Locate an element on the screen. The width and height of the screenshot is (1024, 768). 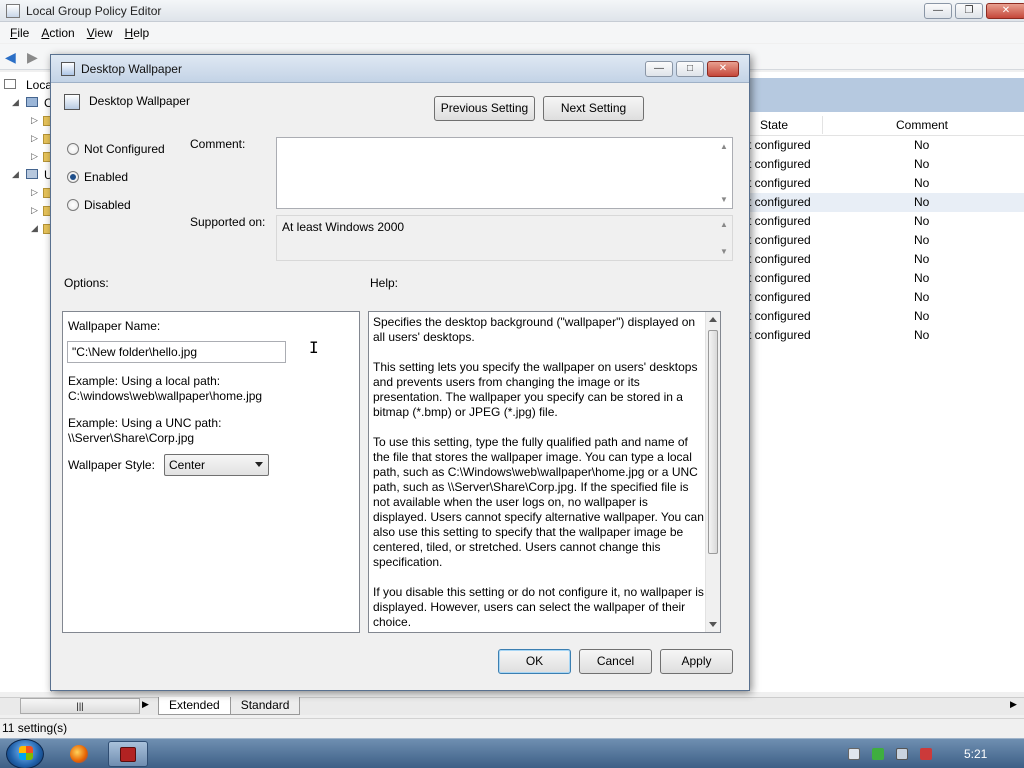
radio-enabled: Enabled is located at coordinates (97, 177).